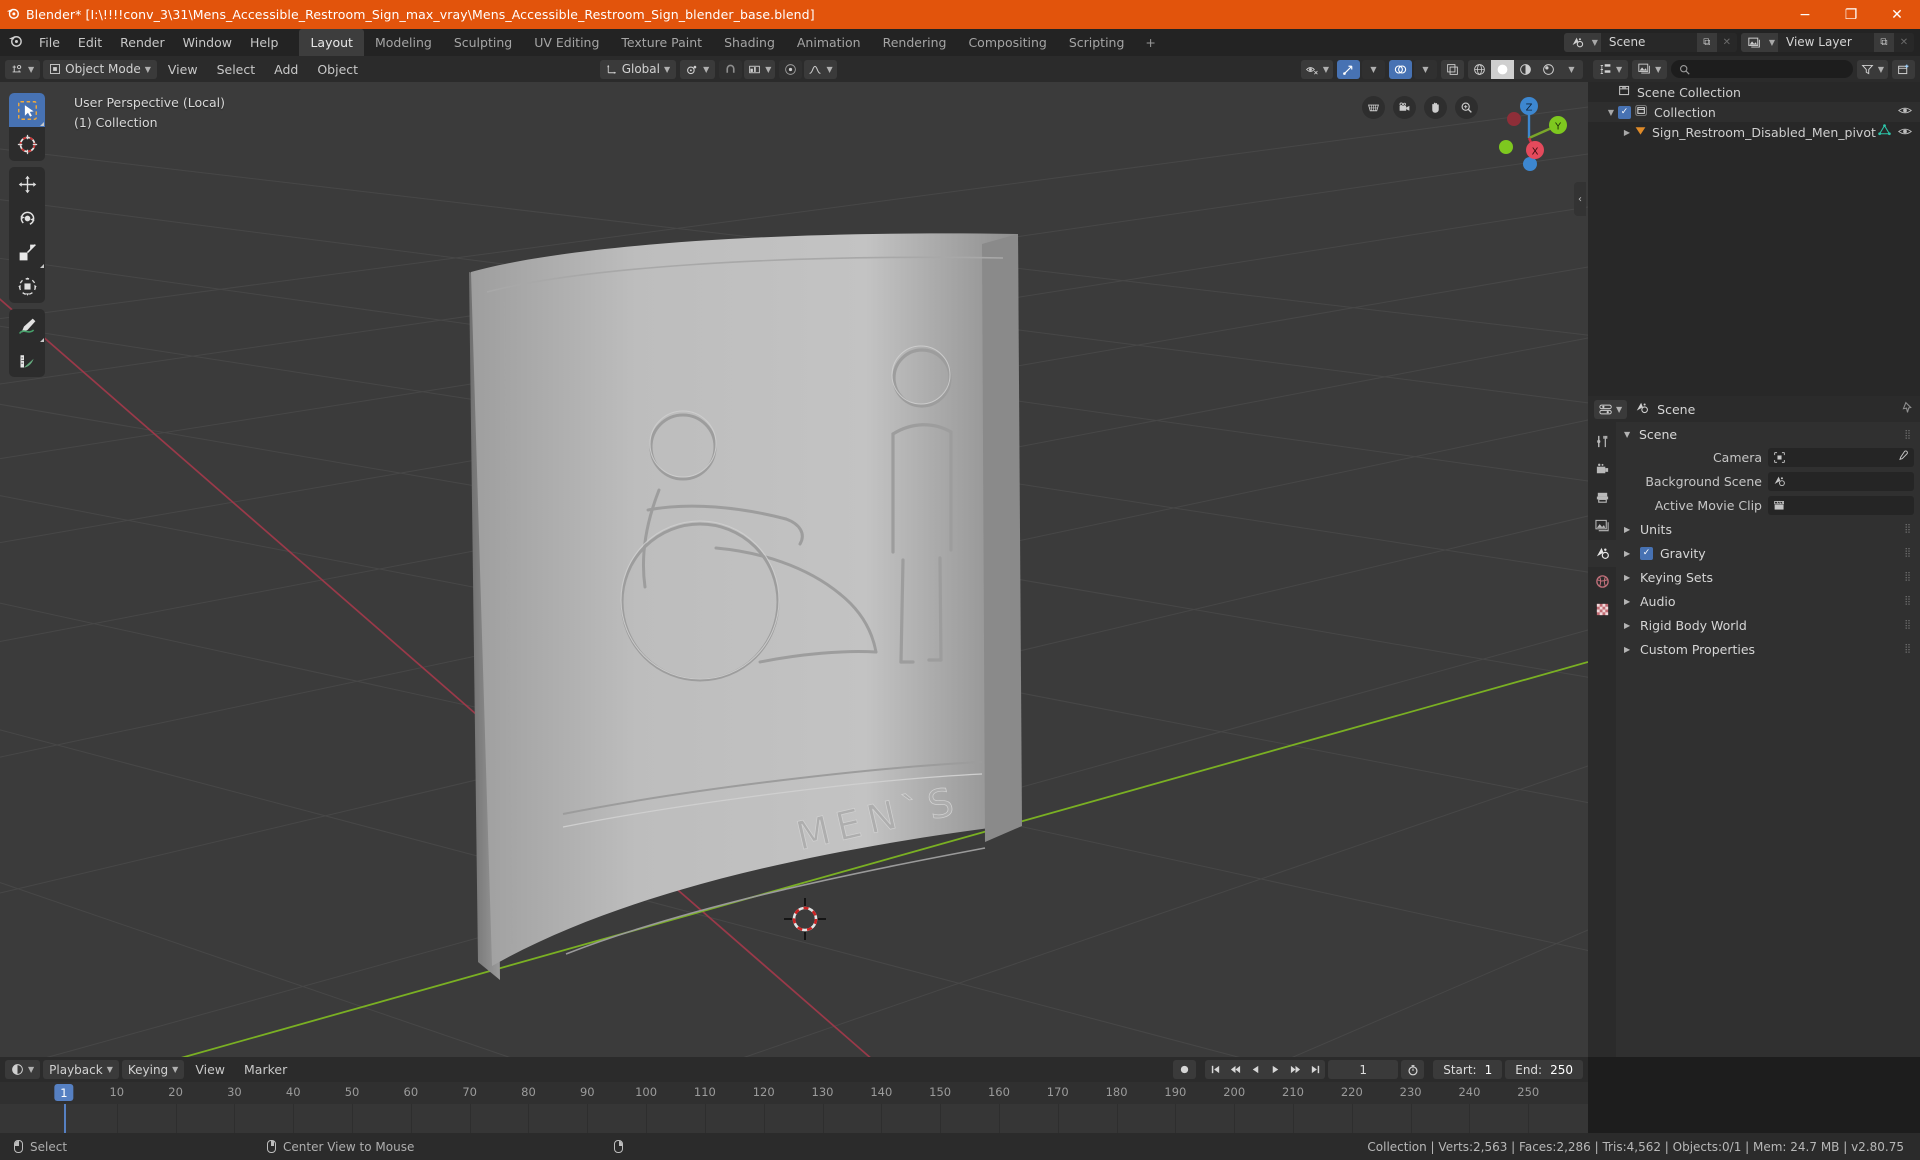 The image size is (1920, 1160). I want to click on menu-help: Help, so click(264, 42).